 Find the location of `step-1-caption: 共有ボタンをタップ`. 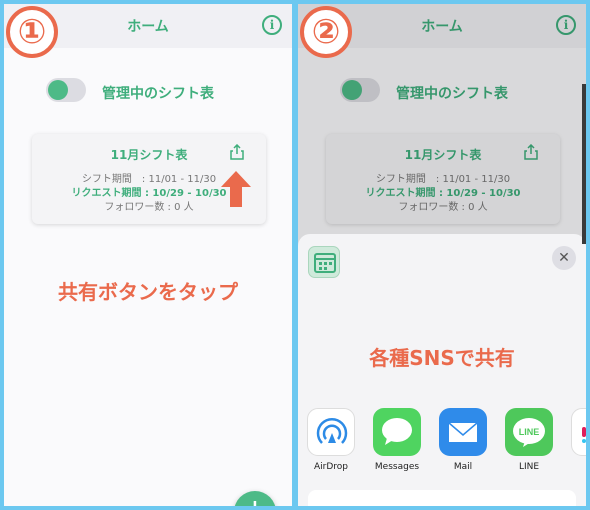

step-1-caption: 共有ボタンをタップ is located at coordinates (148, 292).